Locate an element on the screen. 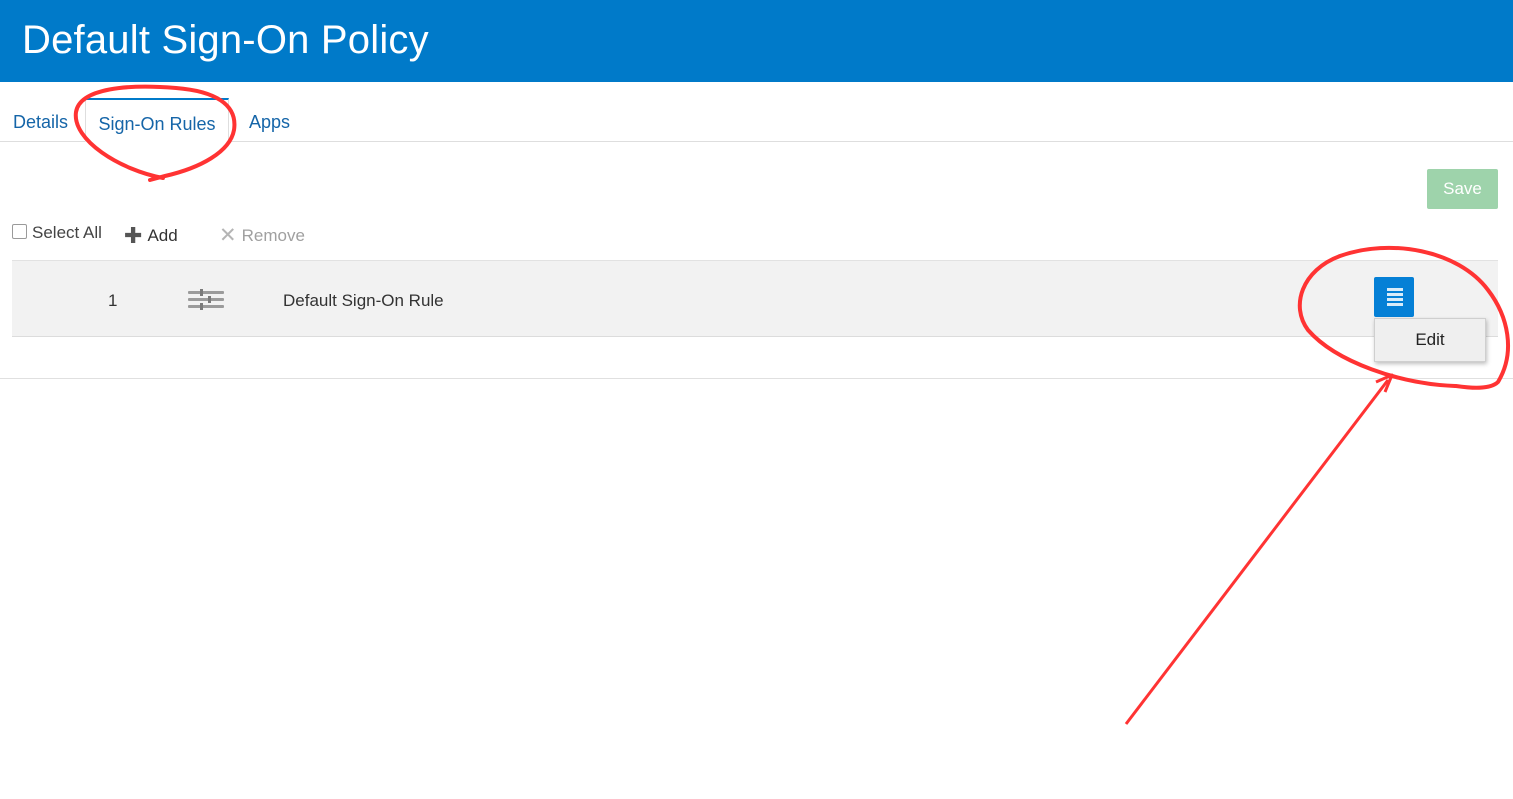  plus-icon: ✚ is located at coordinates (133, 235).